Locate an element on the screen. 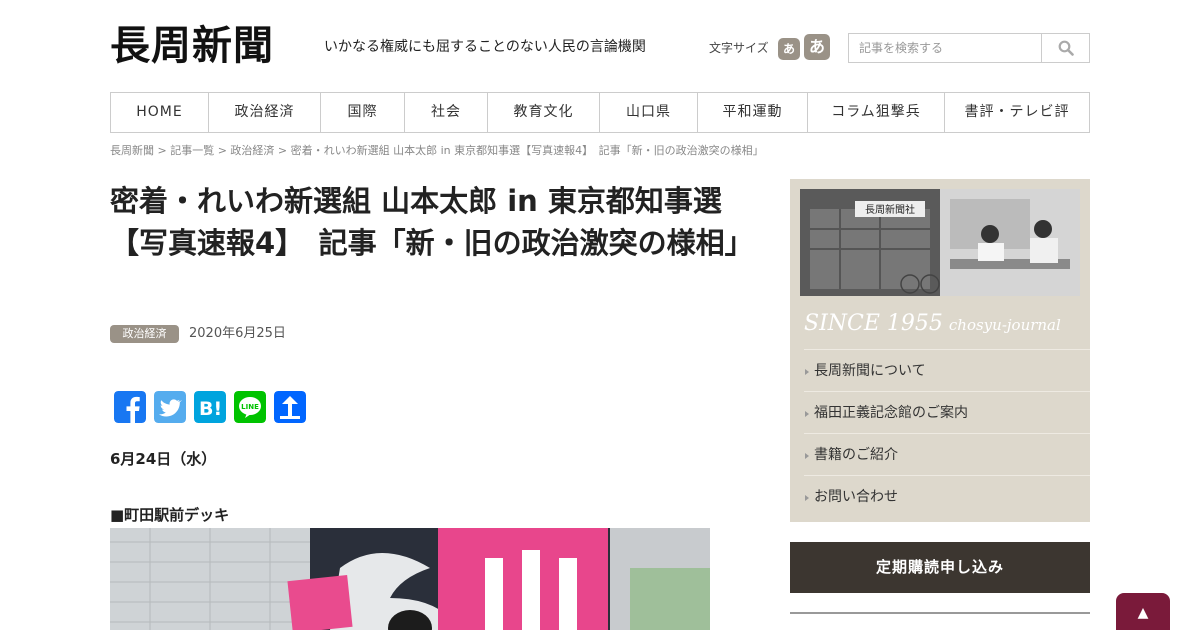  svg-text: LINE is located at coordinates (250, 407).